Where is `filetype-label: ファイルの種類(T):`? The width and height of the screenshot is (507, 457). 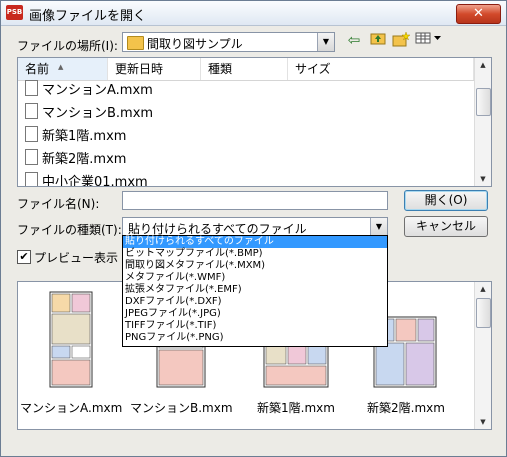 filetype-label: ファイルの種類(T): is located at coordinates (69, 230).